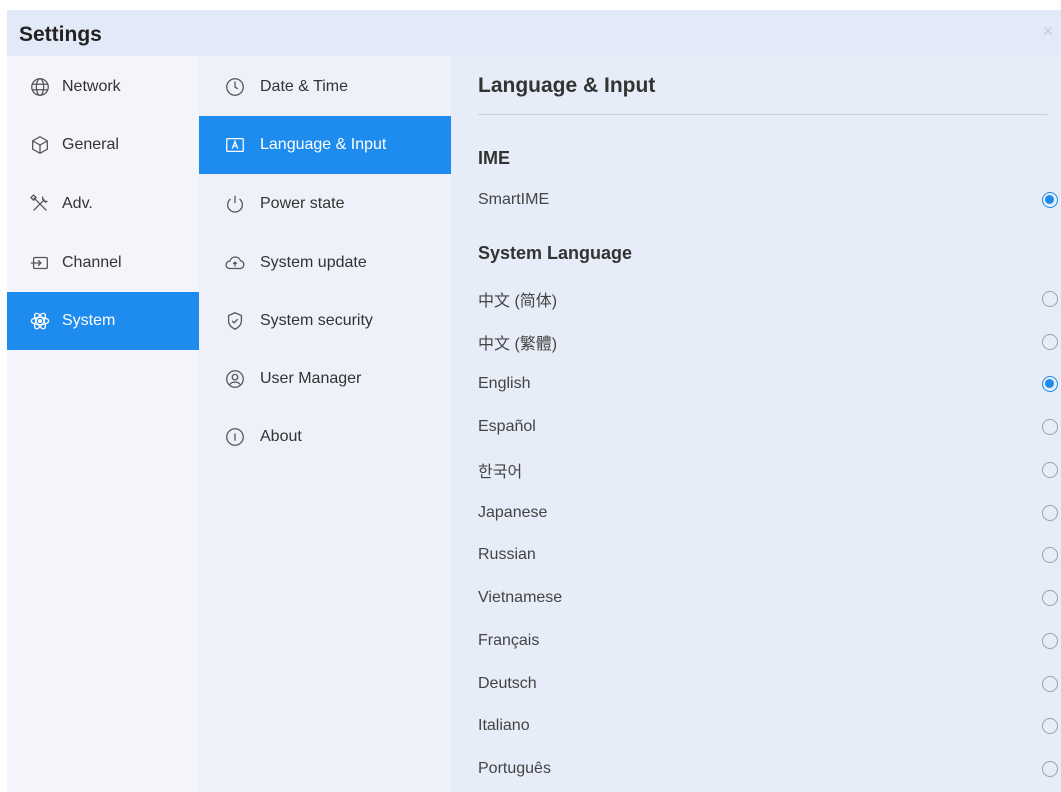  Describe the element at coordinates (507, 683) in the screenshot. I see `language-label: Deutsch` at that location.